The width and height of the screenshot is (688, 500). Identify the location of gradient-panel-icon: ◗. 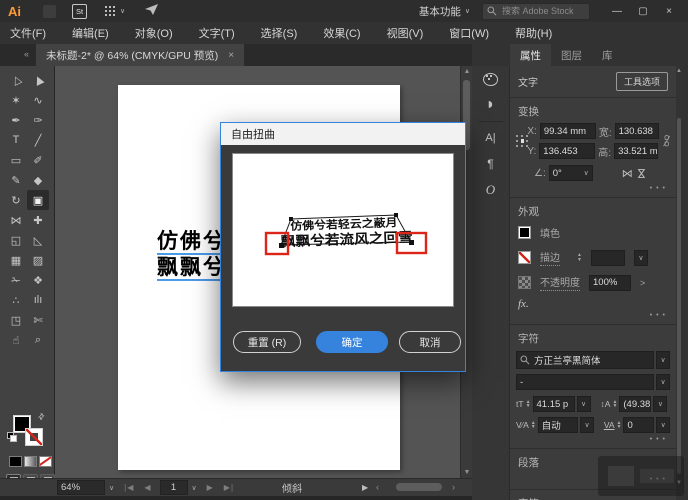
(490, 105).